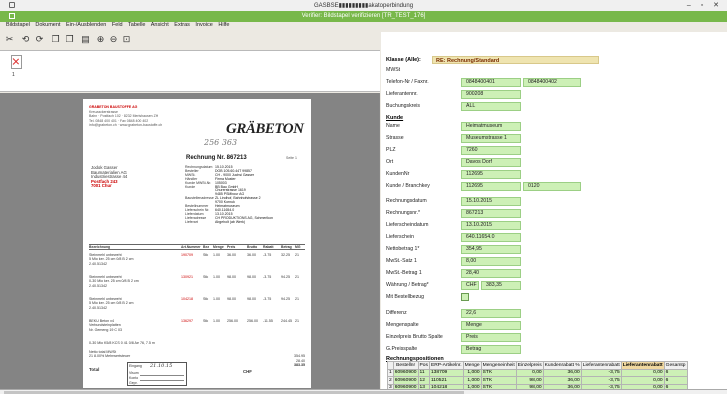 This screenshot has height=394, width=727. I want to click on total-price-column-label: G.Preisspalte, so click(402, 349).